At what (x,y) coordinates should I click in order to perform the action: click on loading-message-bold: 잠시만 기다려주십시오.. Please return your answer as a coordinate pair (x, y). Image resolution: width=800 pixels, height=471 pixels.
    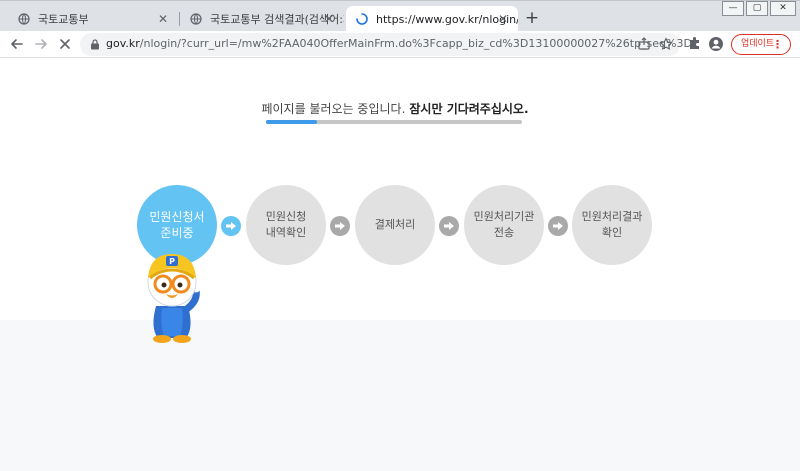
    Looking at the image, I should click on (469, 109).